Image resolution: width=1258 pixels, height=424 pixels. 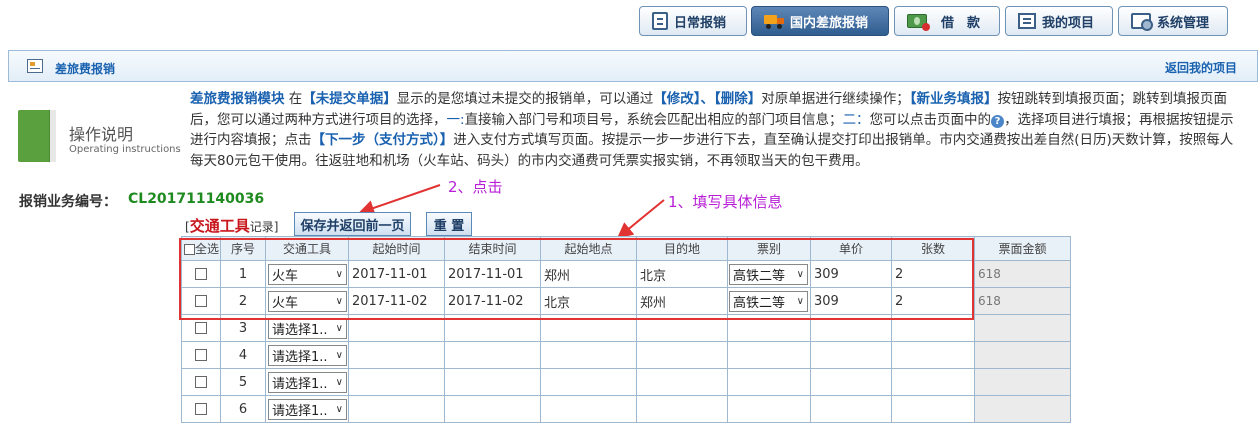 I want to click on arrow-to-table, so click(x=640, y=219).